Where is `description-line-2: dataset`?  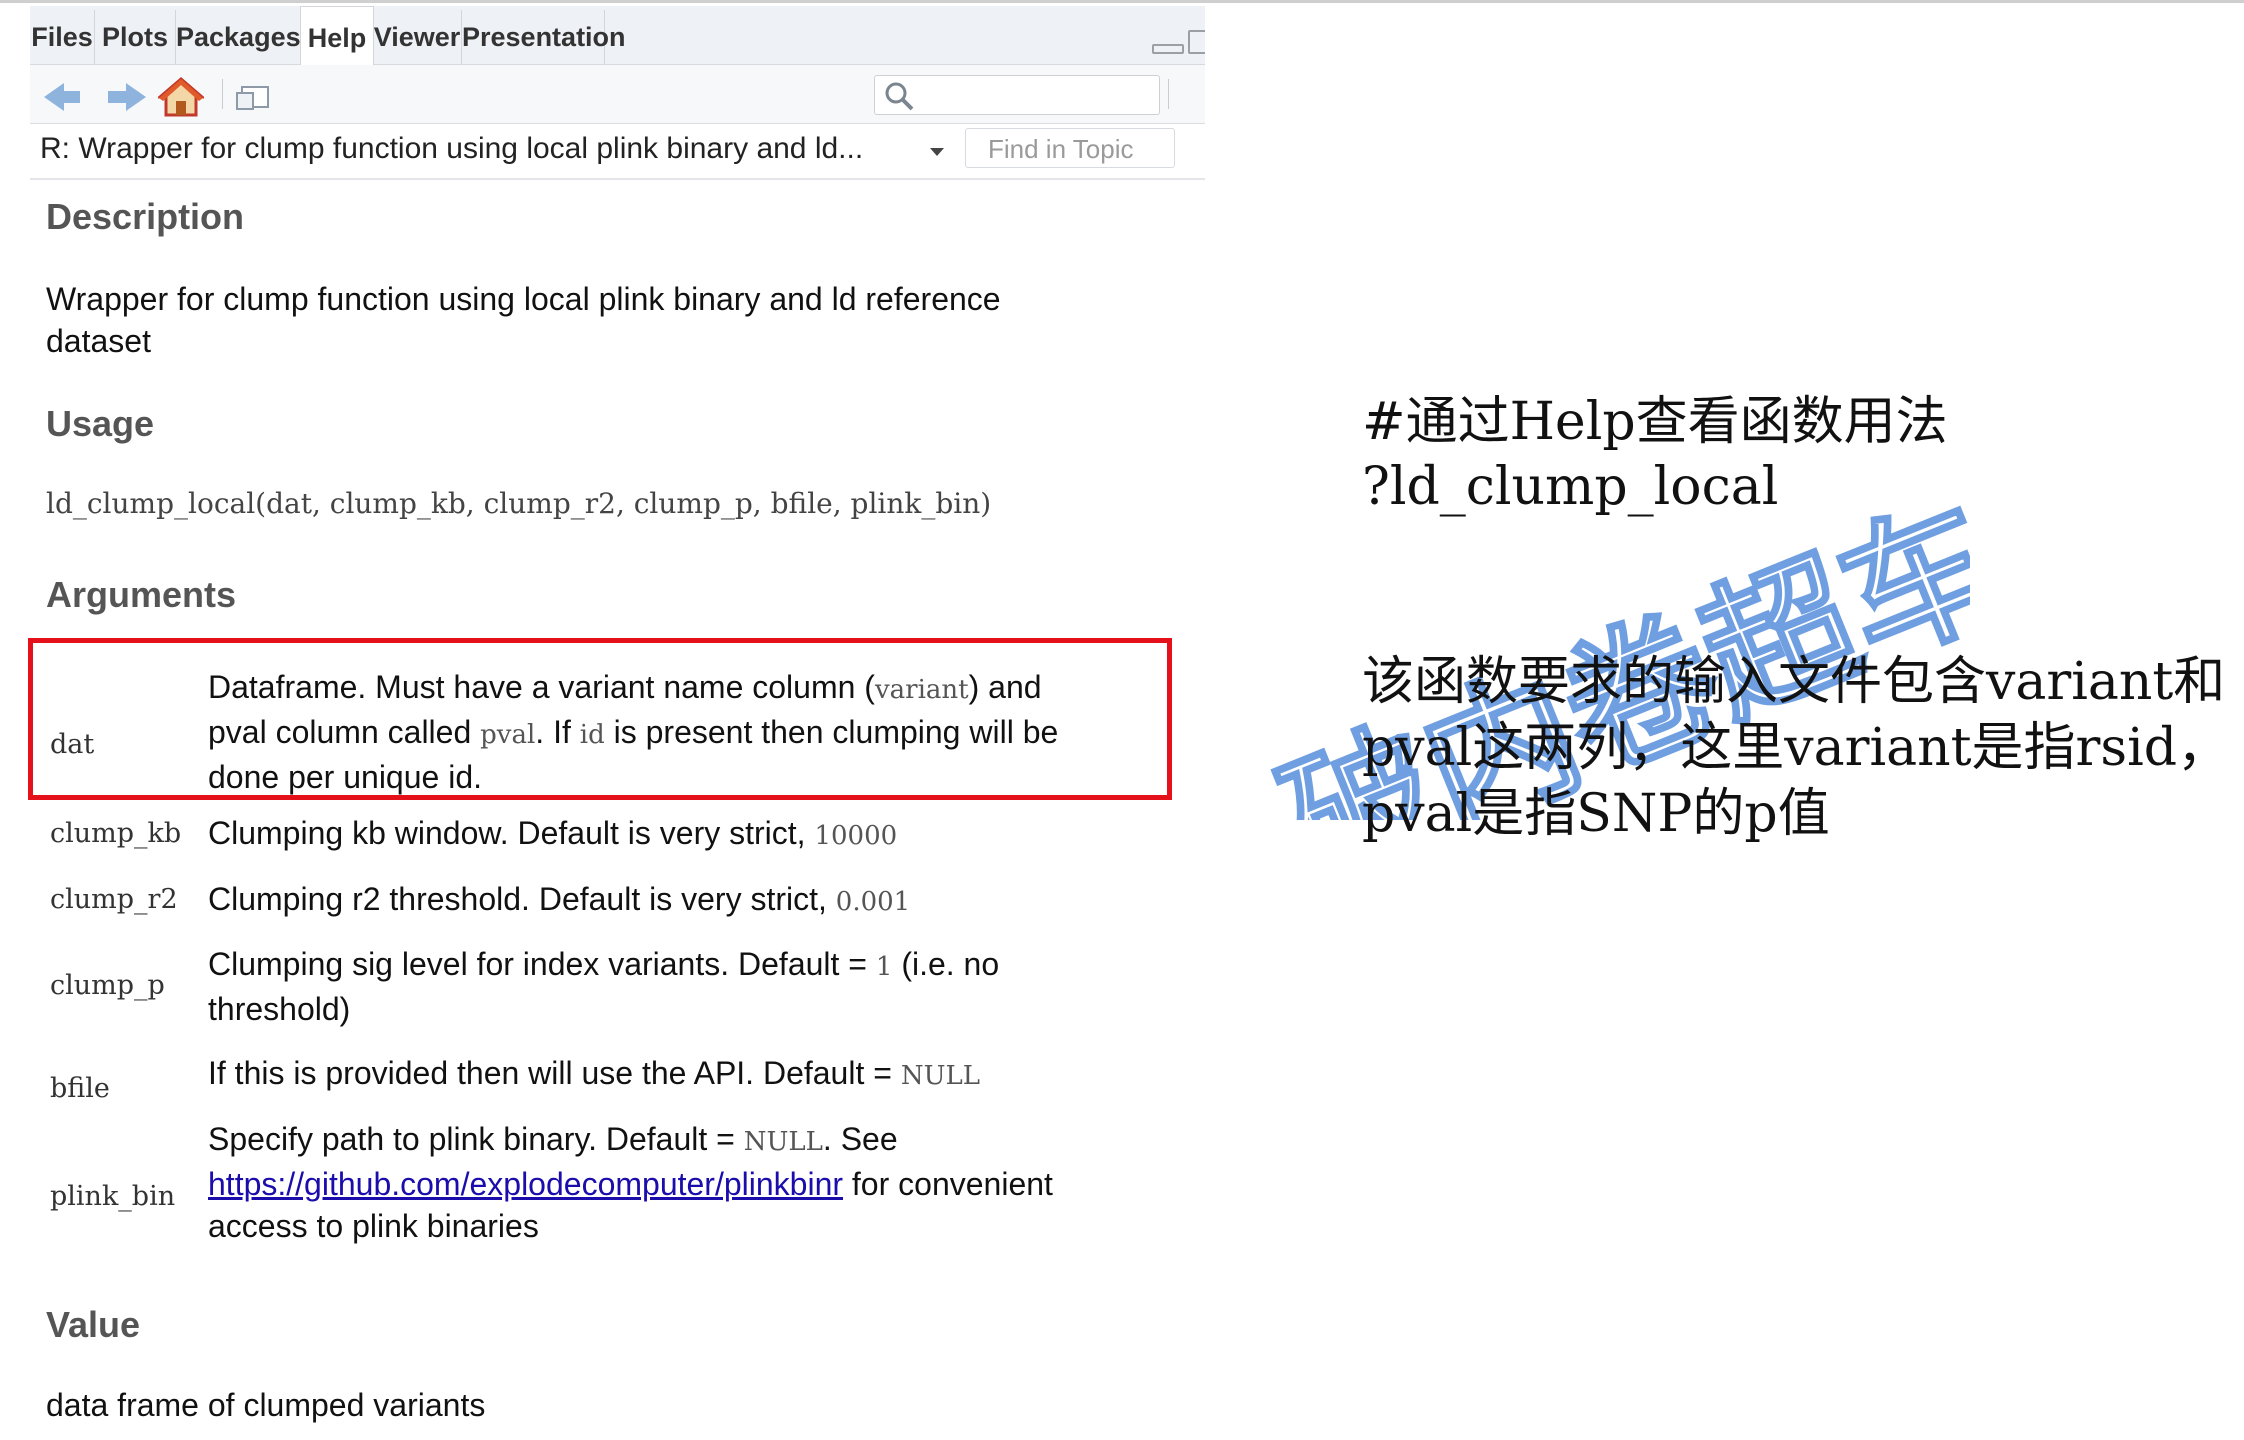
description-line-2: dataset is located at coordinates (98, 341).